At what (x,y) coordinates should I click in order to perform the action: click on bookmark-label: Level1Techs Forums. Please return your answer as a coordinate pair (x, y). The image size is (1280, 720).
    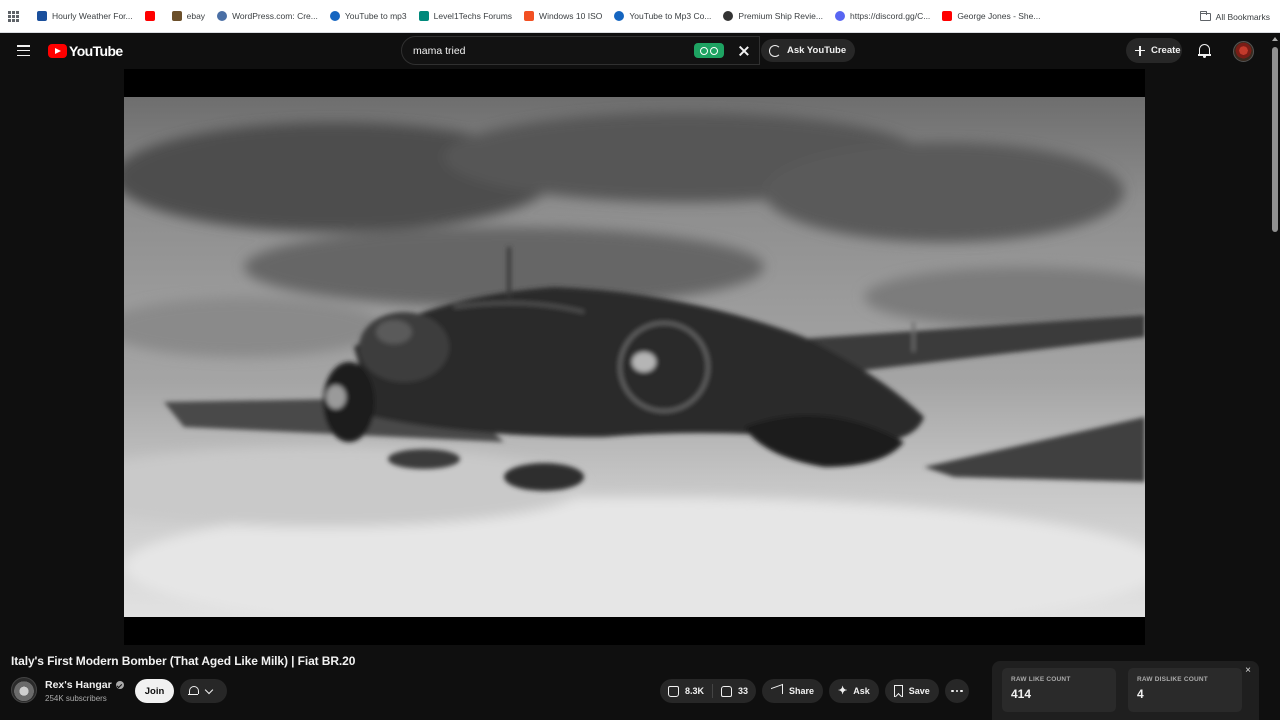
    Looking at the image, I should click on (473, 16).